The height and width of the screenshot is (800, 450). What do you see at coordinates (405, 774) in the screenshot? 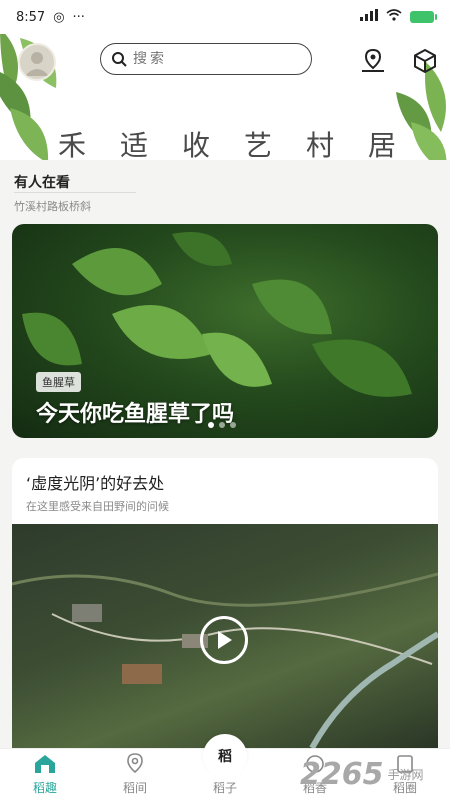
I see `watermark-text: 手游网` at bounding box center [405, 774].